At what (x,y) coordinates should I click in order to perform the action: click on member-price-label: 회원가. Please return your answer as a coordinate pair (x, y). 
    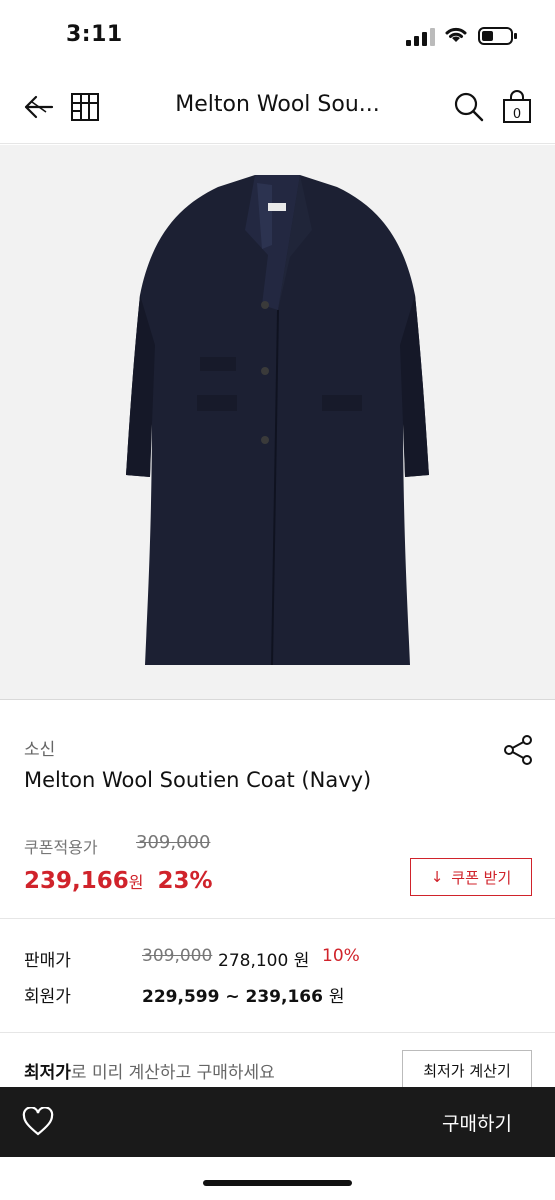
    Looking at the image, I should click on (47, 997).